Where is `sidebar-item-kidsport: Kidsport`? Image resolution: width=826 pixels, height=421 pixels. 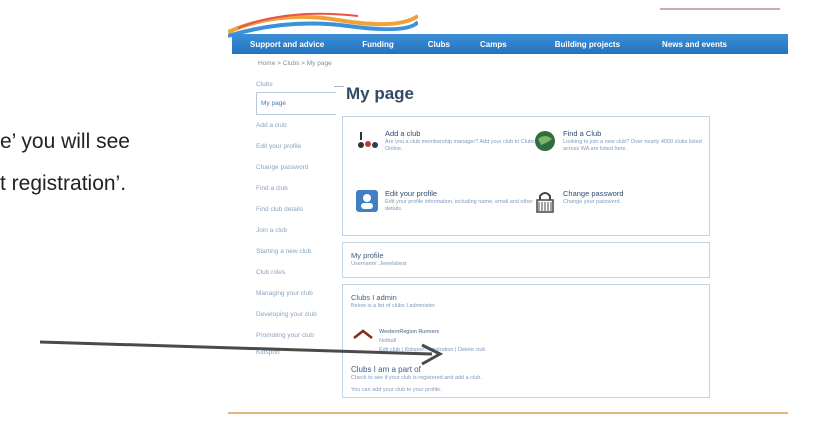 sidebar-item-kidsport: Kidsport is located at coordinates (296, 353).